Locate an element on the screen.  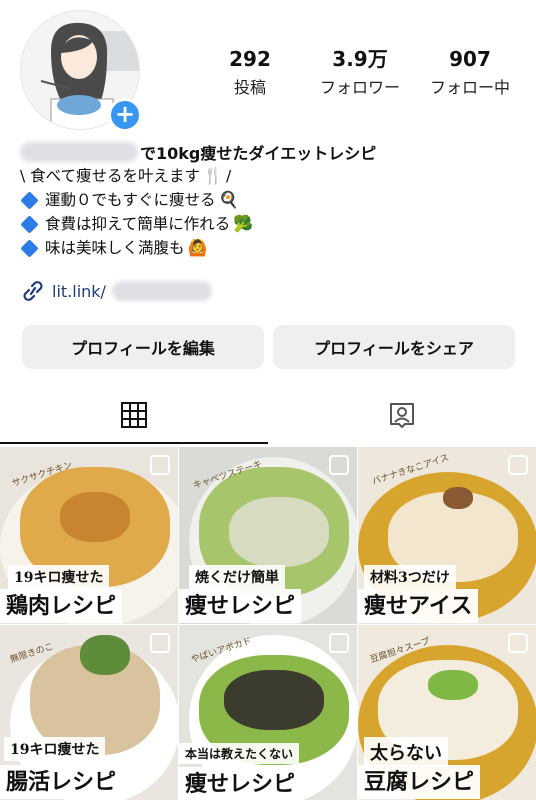
frying-pan-icon: 🍳 is located at coordinates (228, 199).